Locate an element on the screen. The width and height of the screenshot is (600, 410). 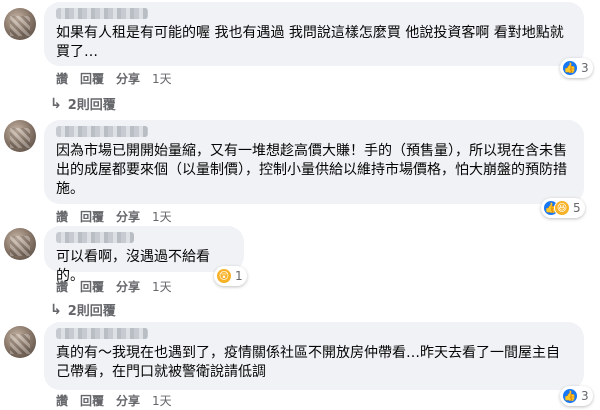
wow-icon: 😲 is located at coordinates (224, 276).